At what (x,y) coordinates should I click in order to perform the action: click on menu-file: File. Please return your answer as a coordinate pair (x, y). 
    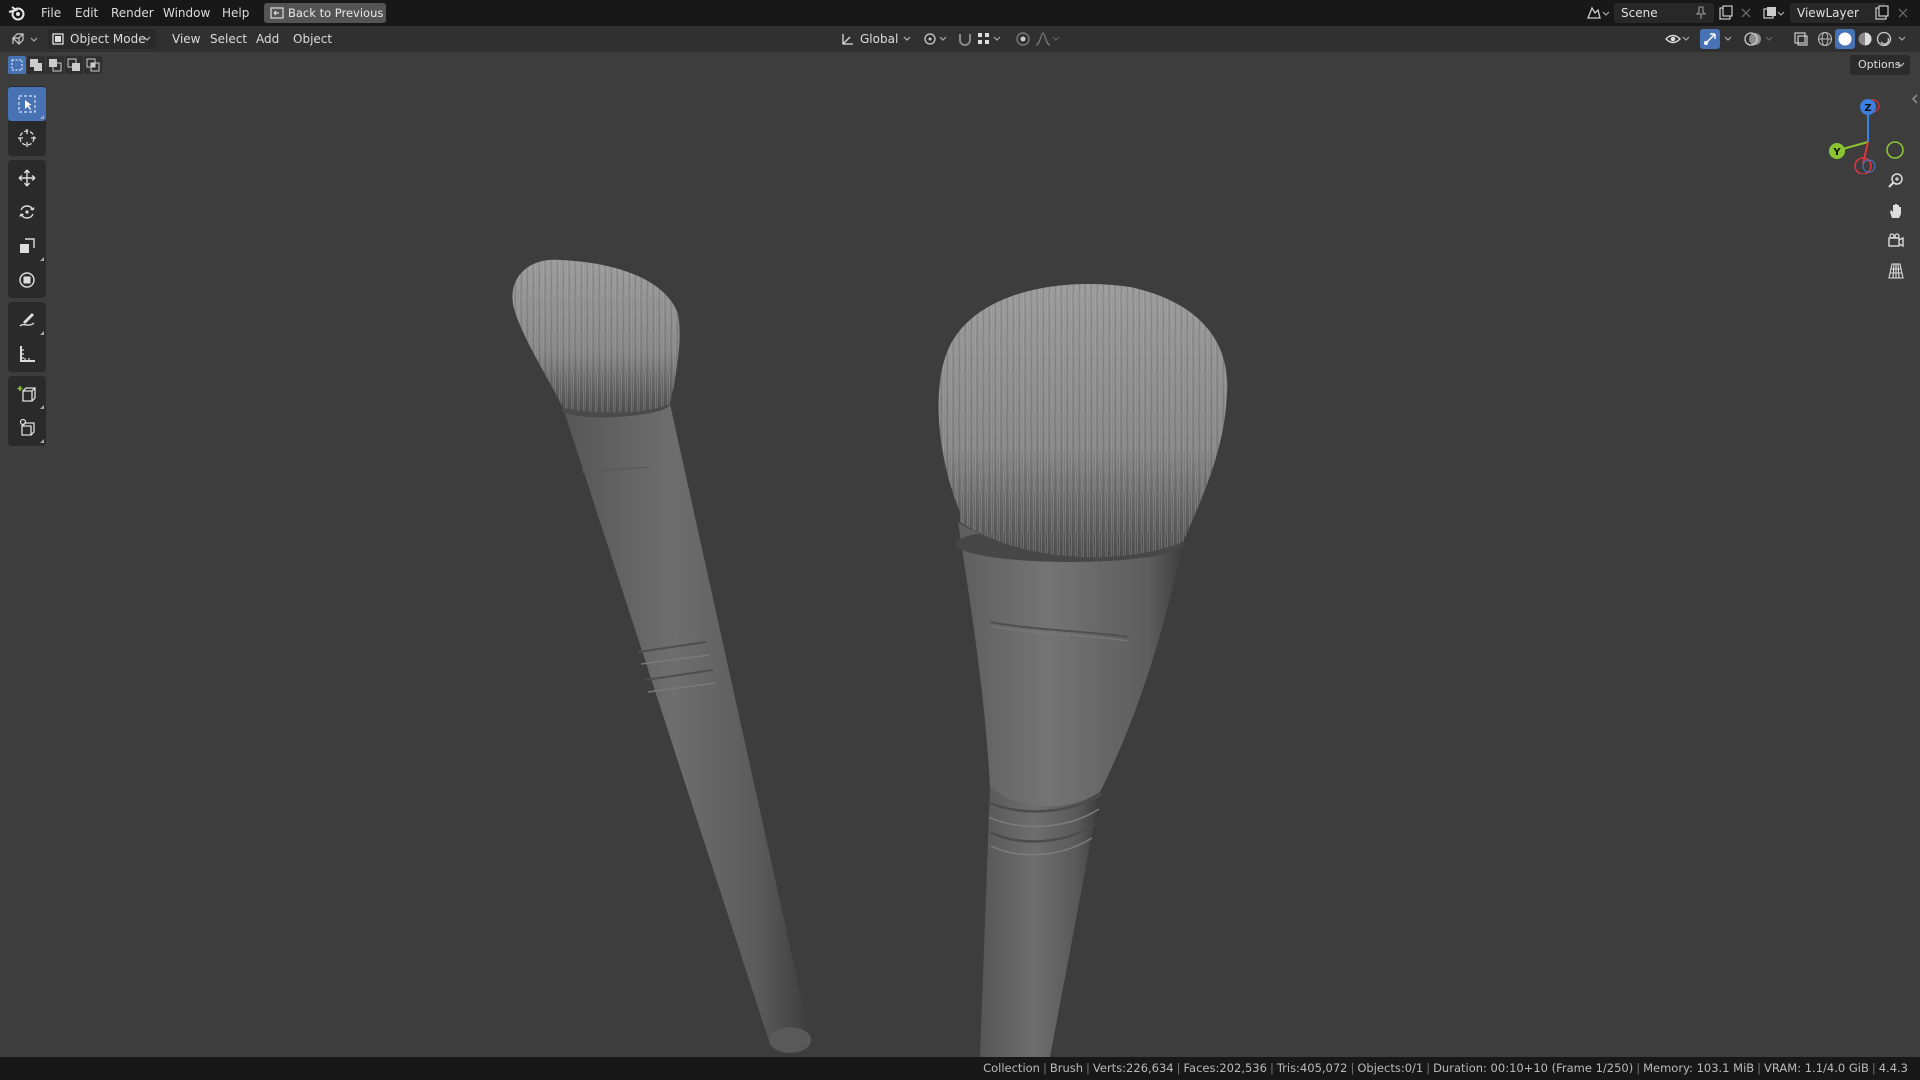
    Looking at the image, I should click on (51, 13).